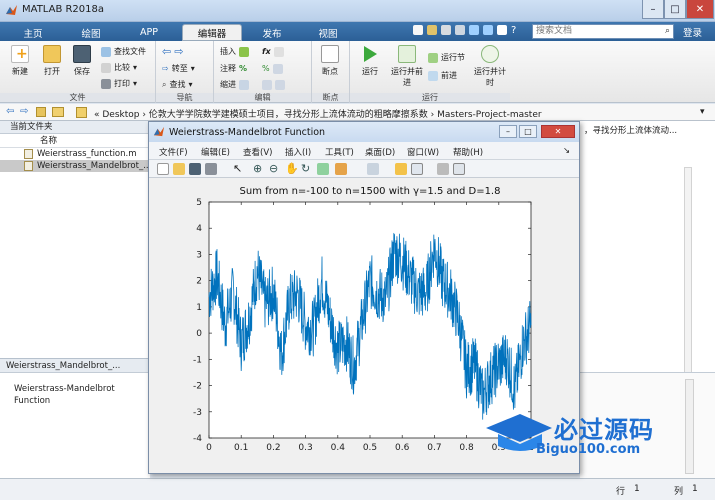 This screenshot has height=500, width=715. I want to click on undo-quick-icon, so click(474, 30).